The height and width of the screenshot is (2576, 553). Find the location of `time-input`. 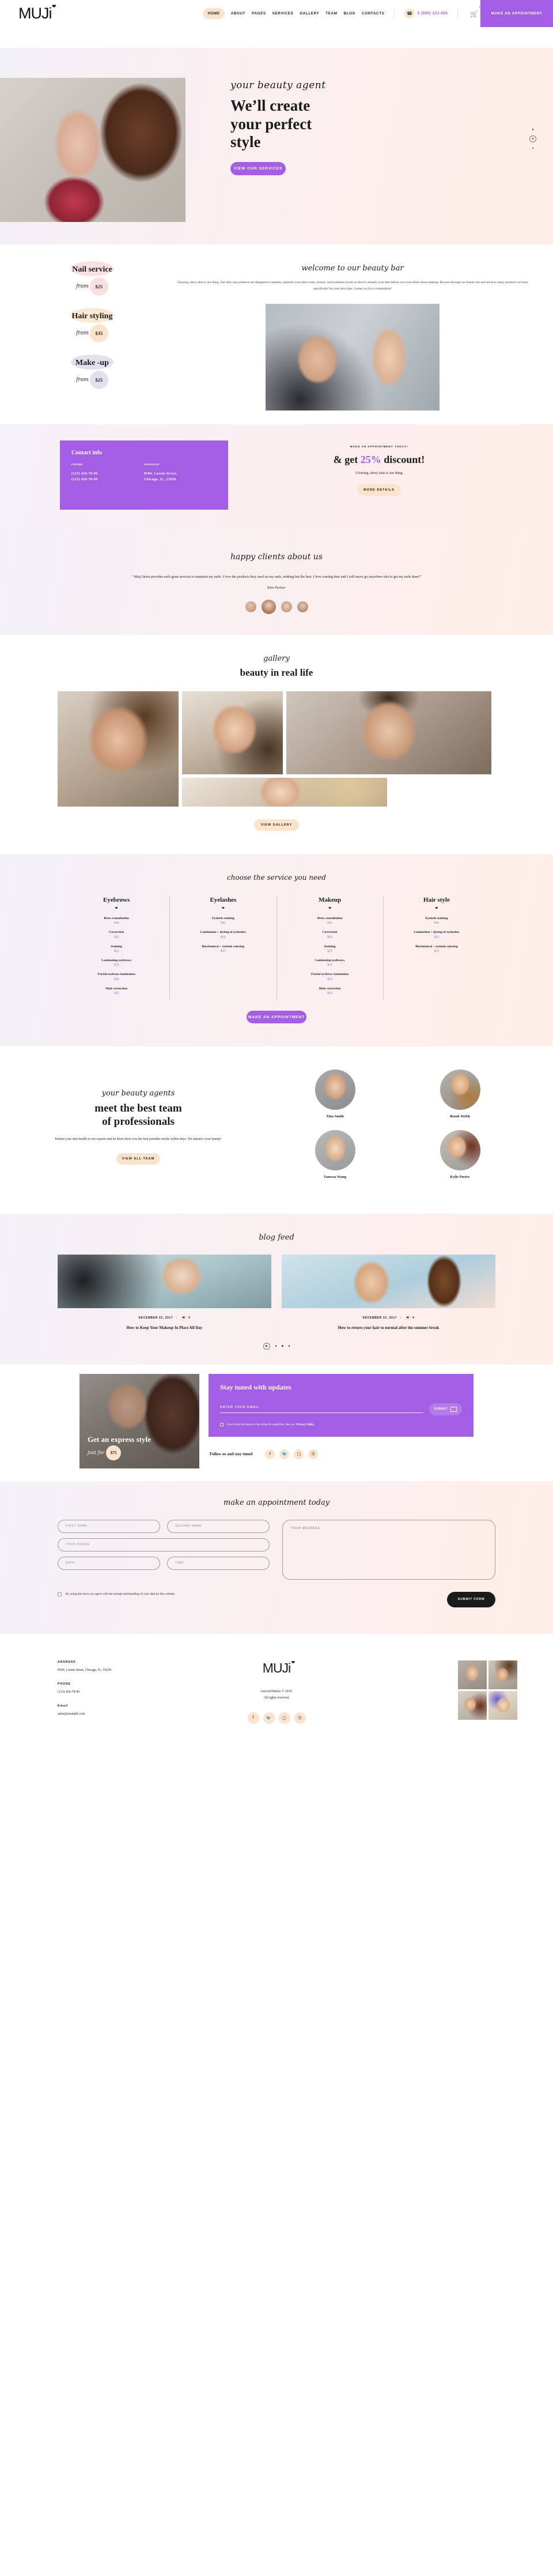

time-input is located at coordinates (218, 1563).